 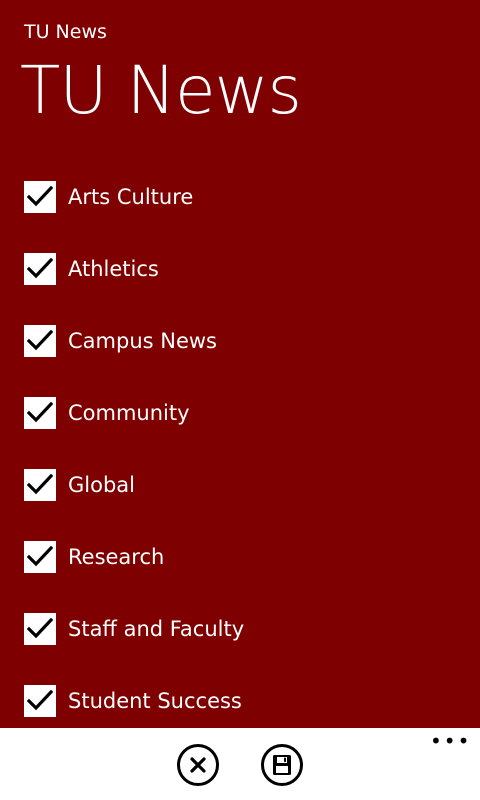 I want to click on category-item-staff-and-faculty: Staff and Faculty, so click(x=239, y=649).